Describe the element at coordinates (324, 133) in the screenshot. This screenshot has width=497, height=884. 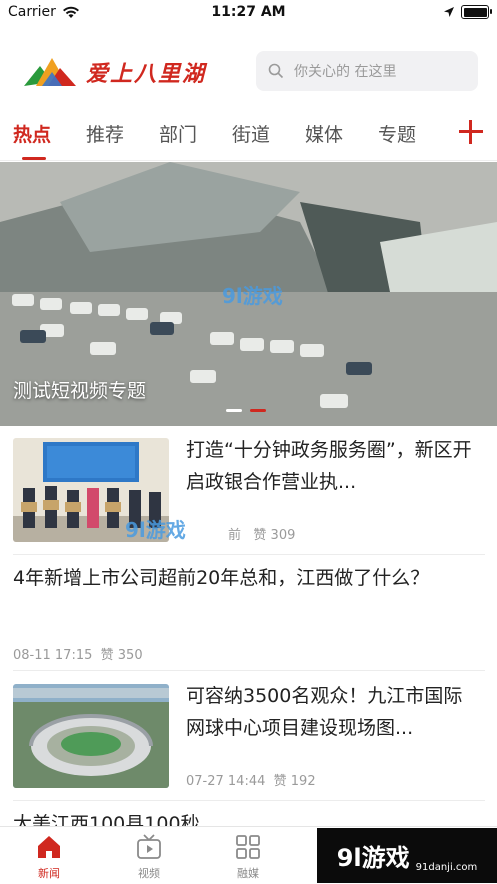
I see `tab-media: 媒体` at that location.